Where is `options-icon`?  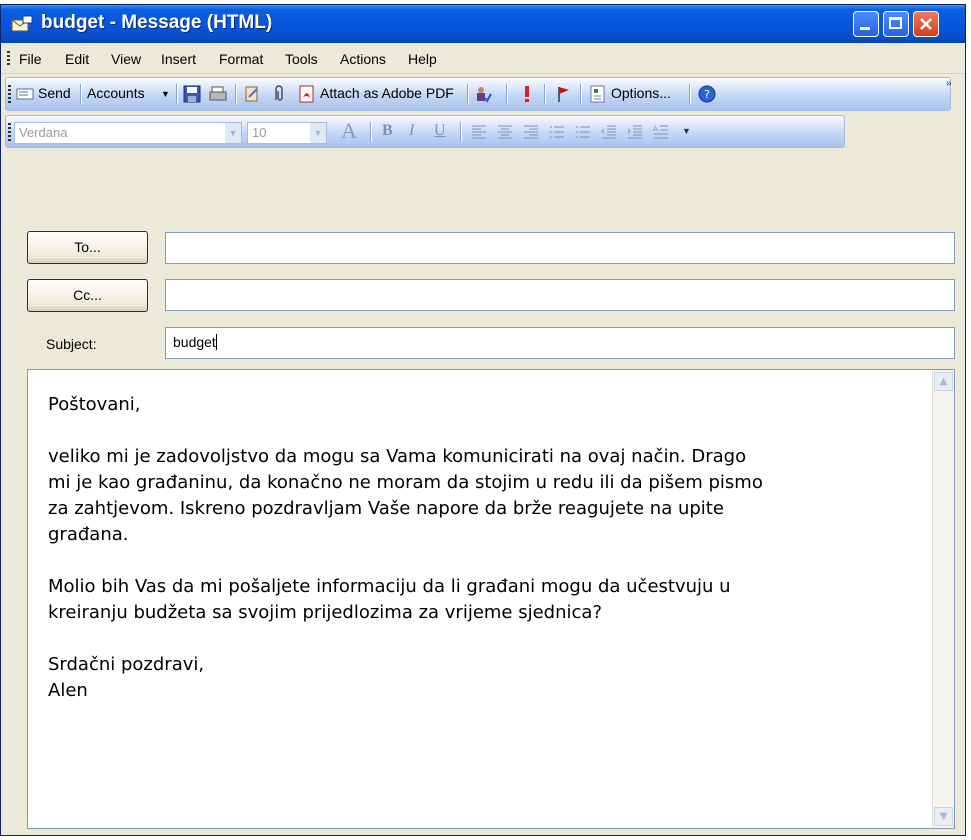 options-icon is located at coordinates (597, 94).